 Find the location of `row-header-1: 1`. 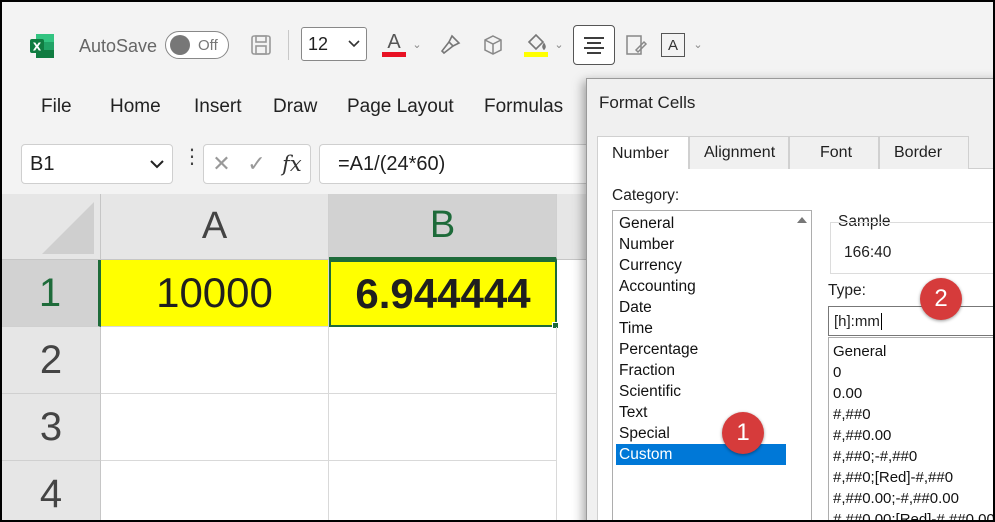

row-header-1: 1 is located at coordinates (51, 293).